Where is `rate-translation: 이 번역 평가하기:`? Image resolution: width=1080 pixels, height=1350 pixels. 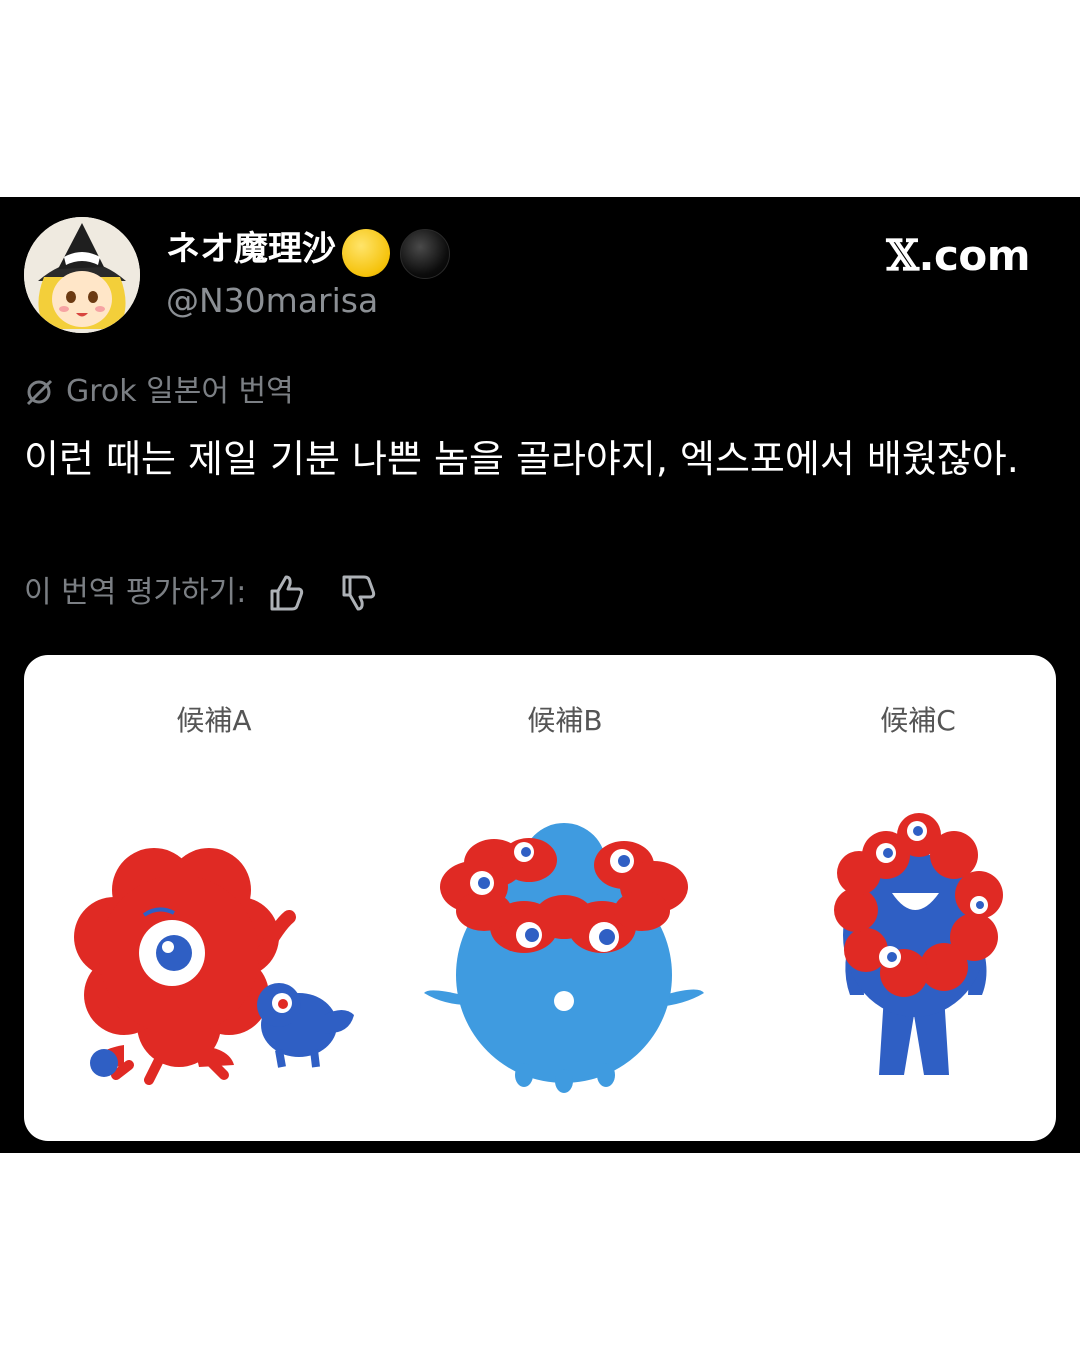 rate-translation: 이 번역 평가하기: is located at coordinates (201, 593).